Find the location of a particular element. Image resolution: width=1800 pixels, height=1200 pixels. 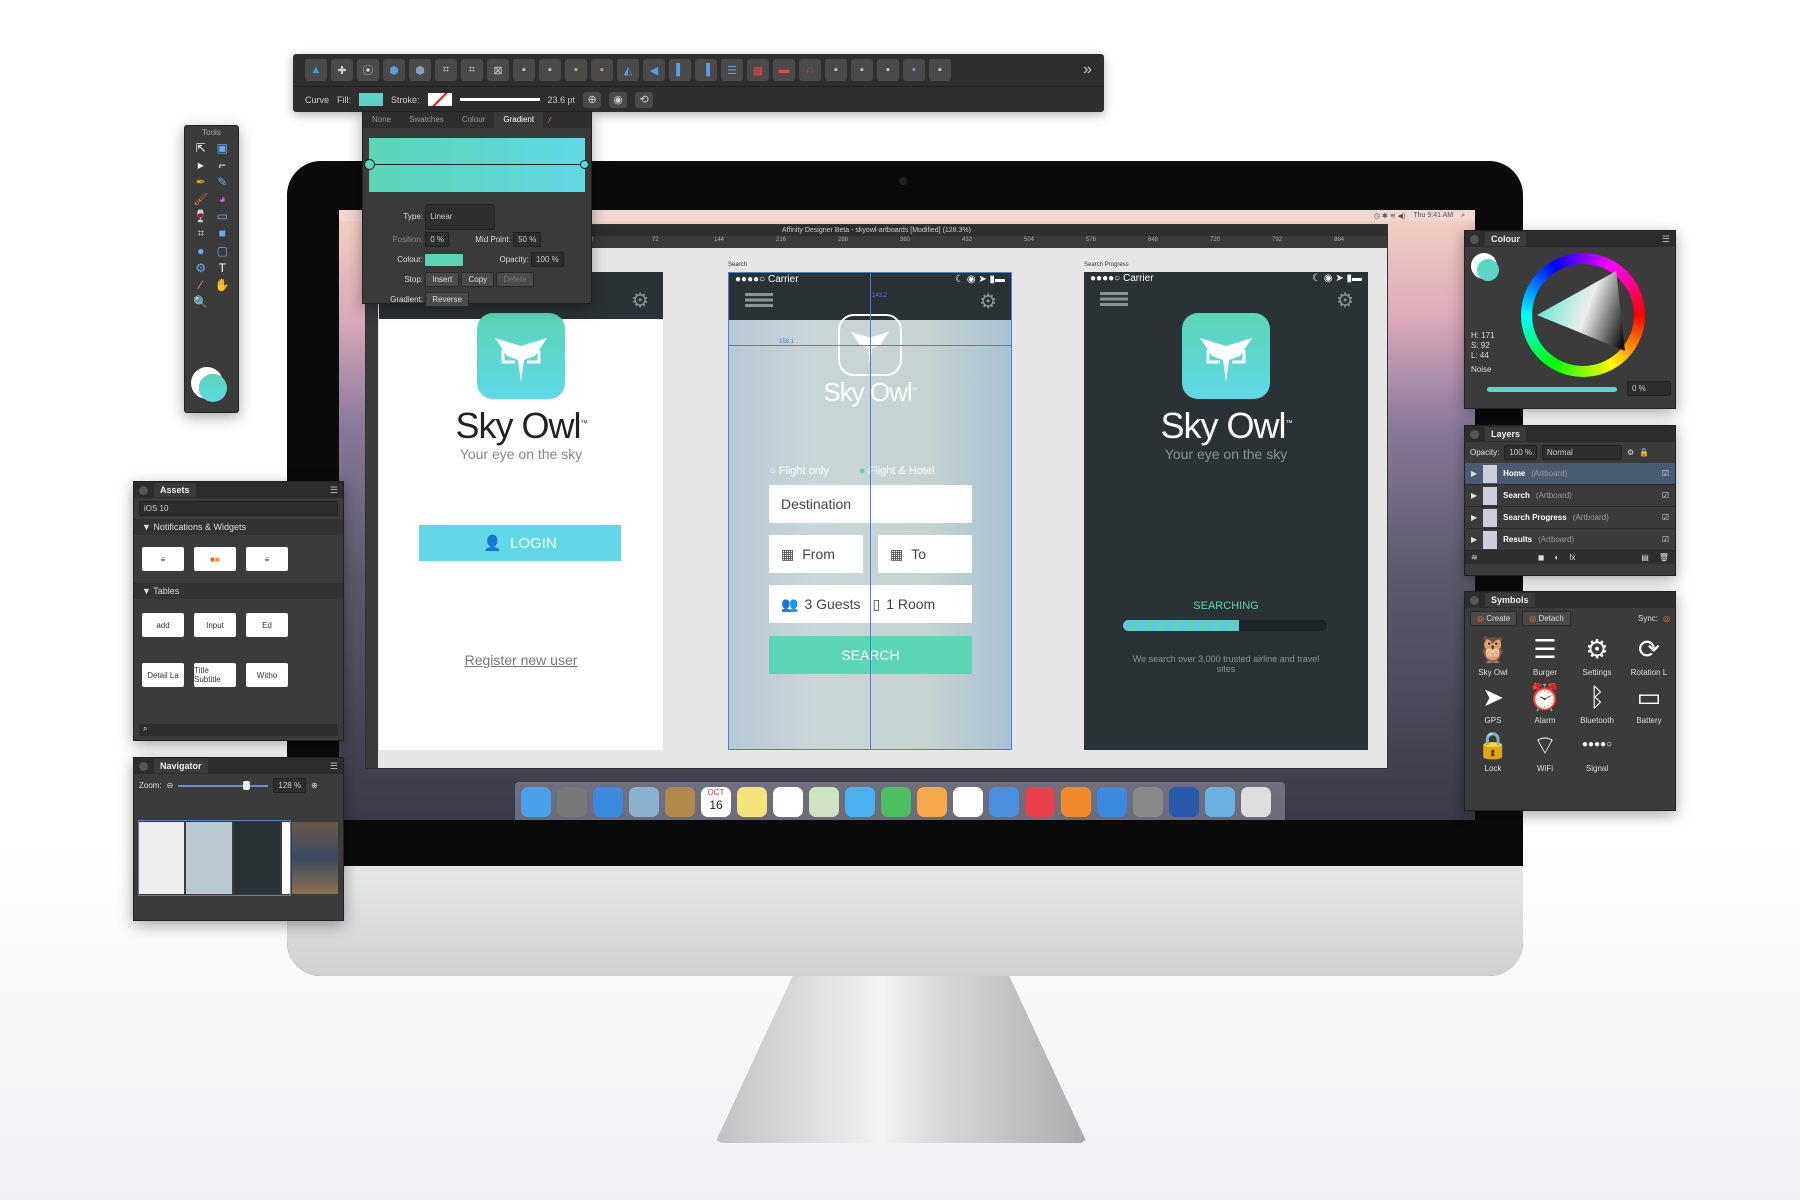

flip-vertical-icon: ◀ is located at coordinates (654, 70).